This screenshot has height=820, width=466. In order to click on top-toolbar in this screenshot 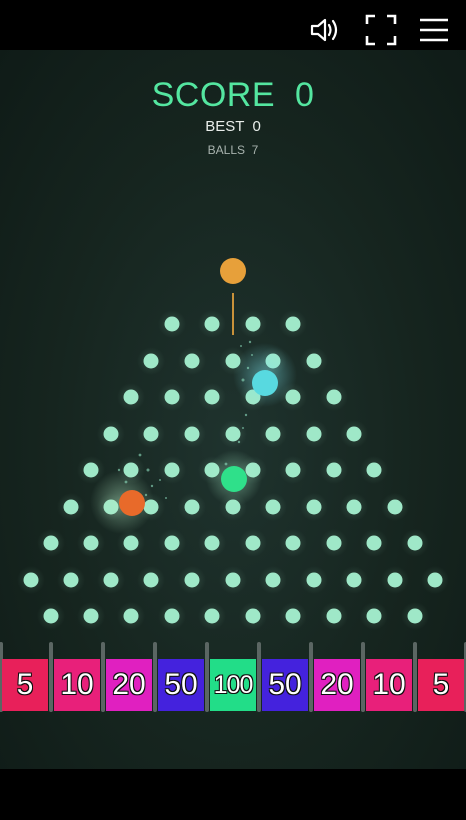, I will do `click(233, 25)`.